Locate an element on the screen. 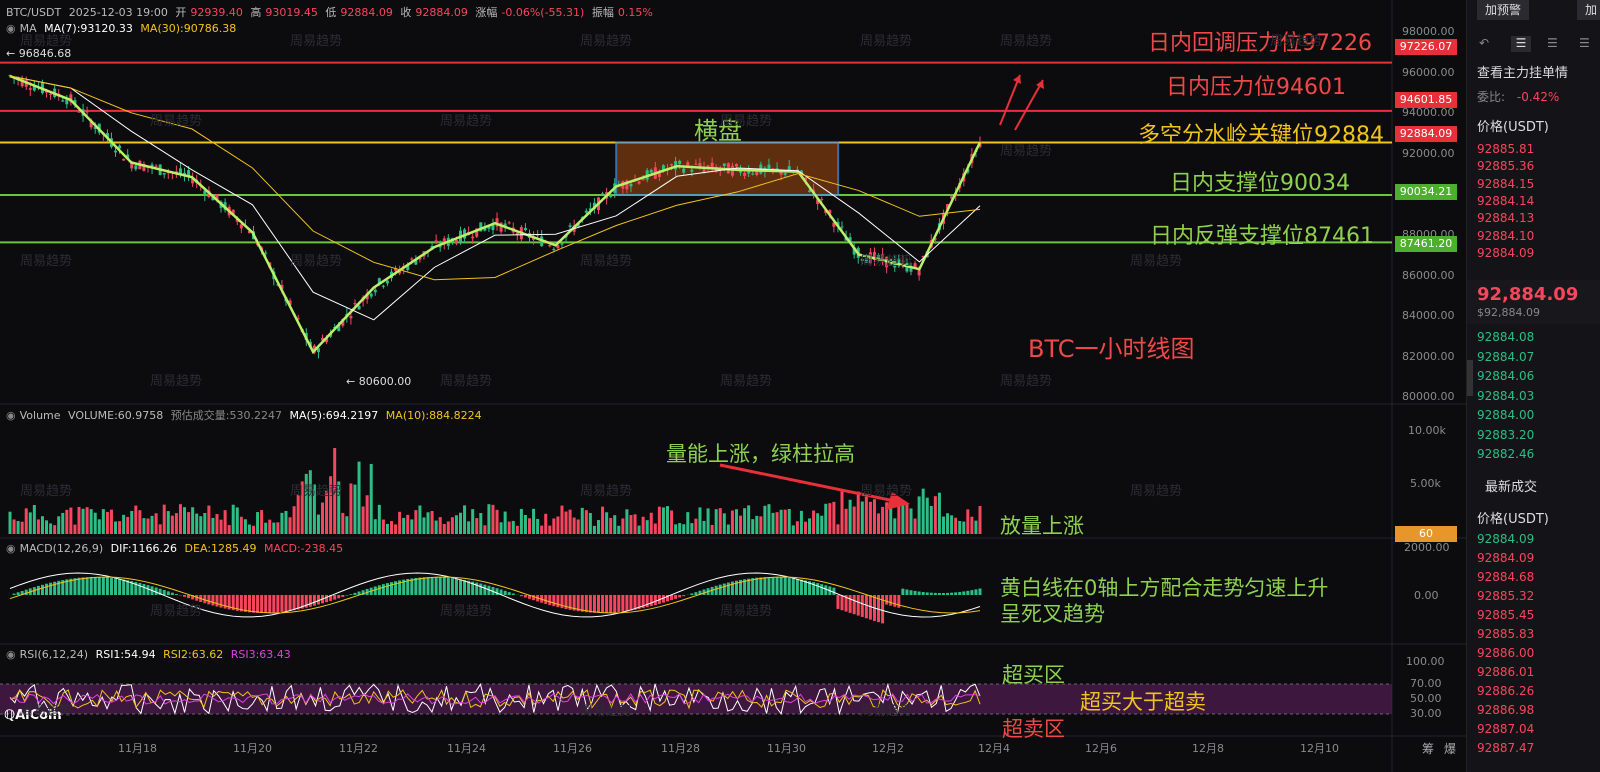 The height and width of the screenshot is (772, 1600). trade-row: 92886.98 is located at coordinates (1505, 710).